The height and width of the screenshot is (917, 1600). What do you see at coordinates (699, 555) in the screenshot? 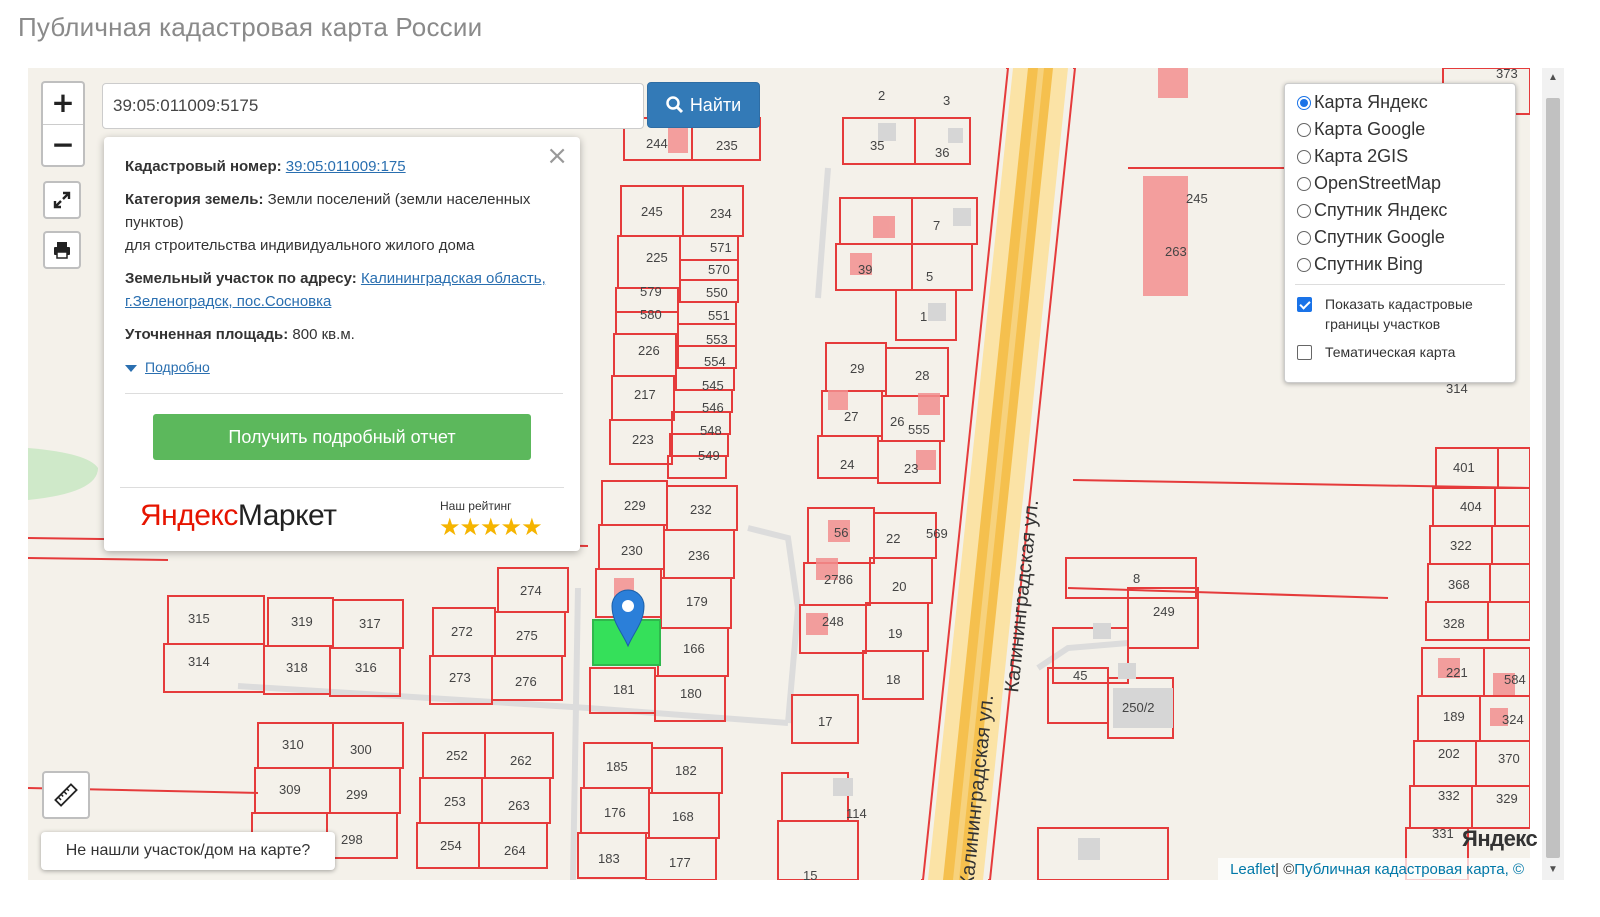
I see `parcel-label: 236` at bounding box center [699, 555].